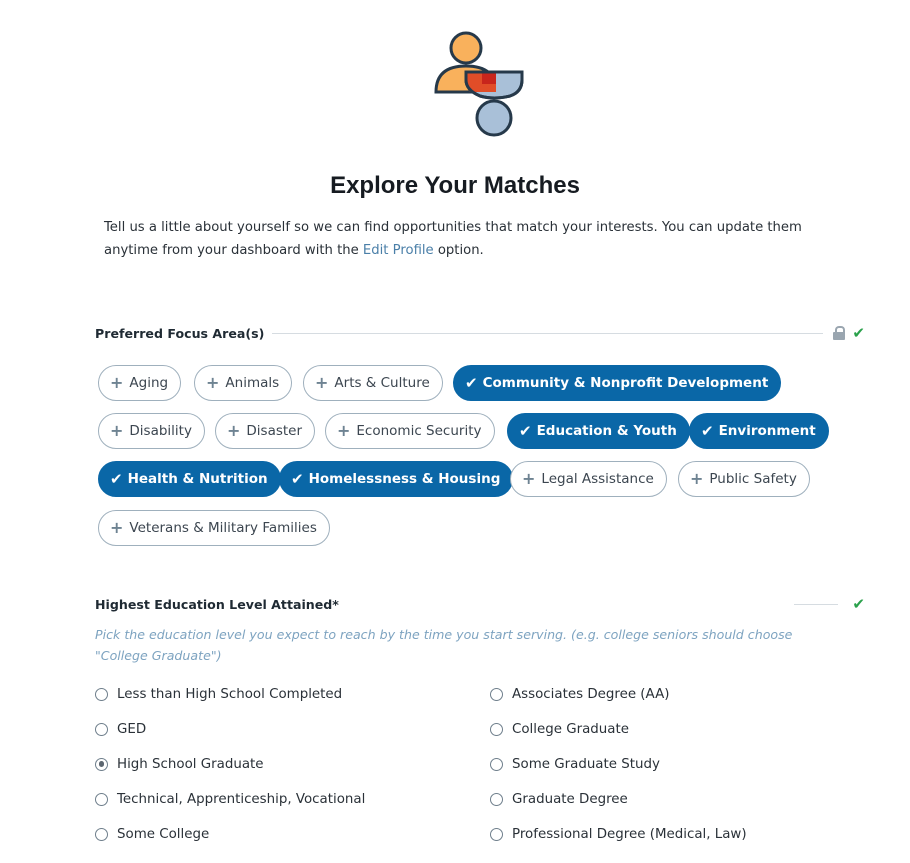  I want to click on radio-high-school-graduate: High School Graduate, so click(179, 764).